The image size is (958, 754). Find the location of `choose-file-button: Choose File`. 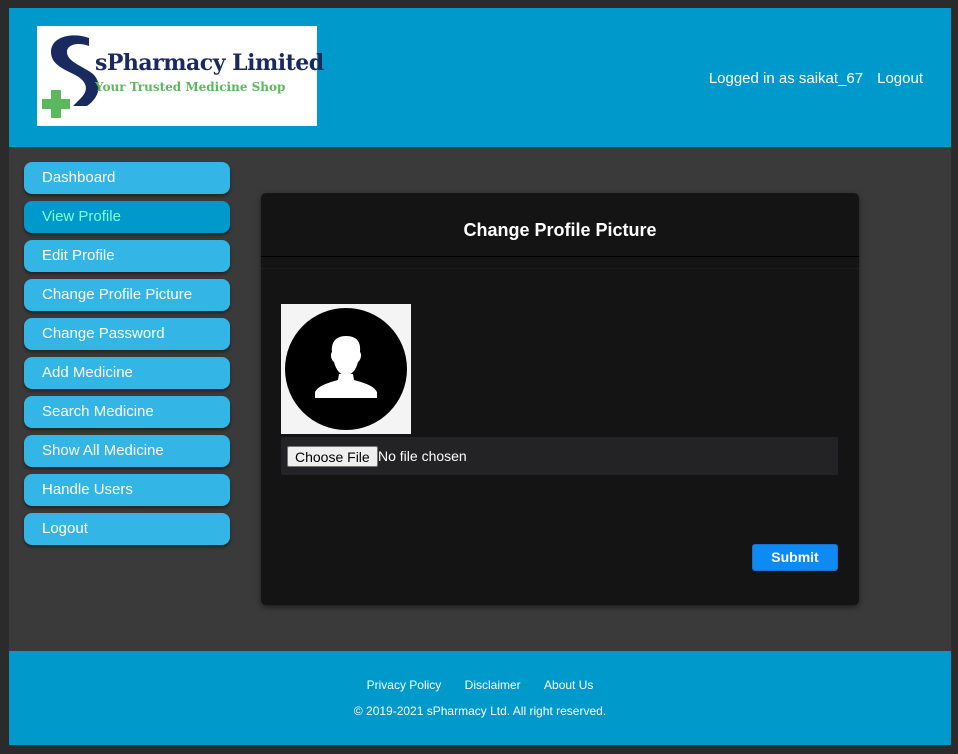

choose-file-button: Choose File is located at coordinates (332, 456).